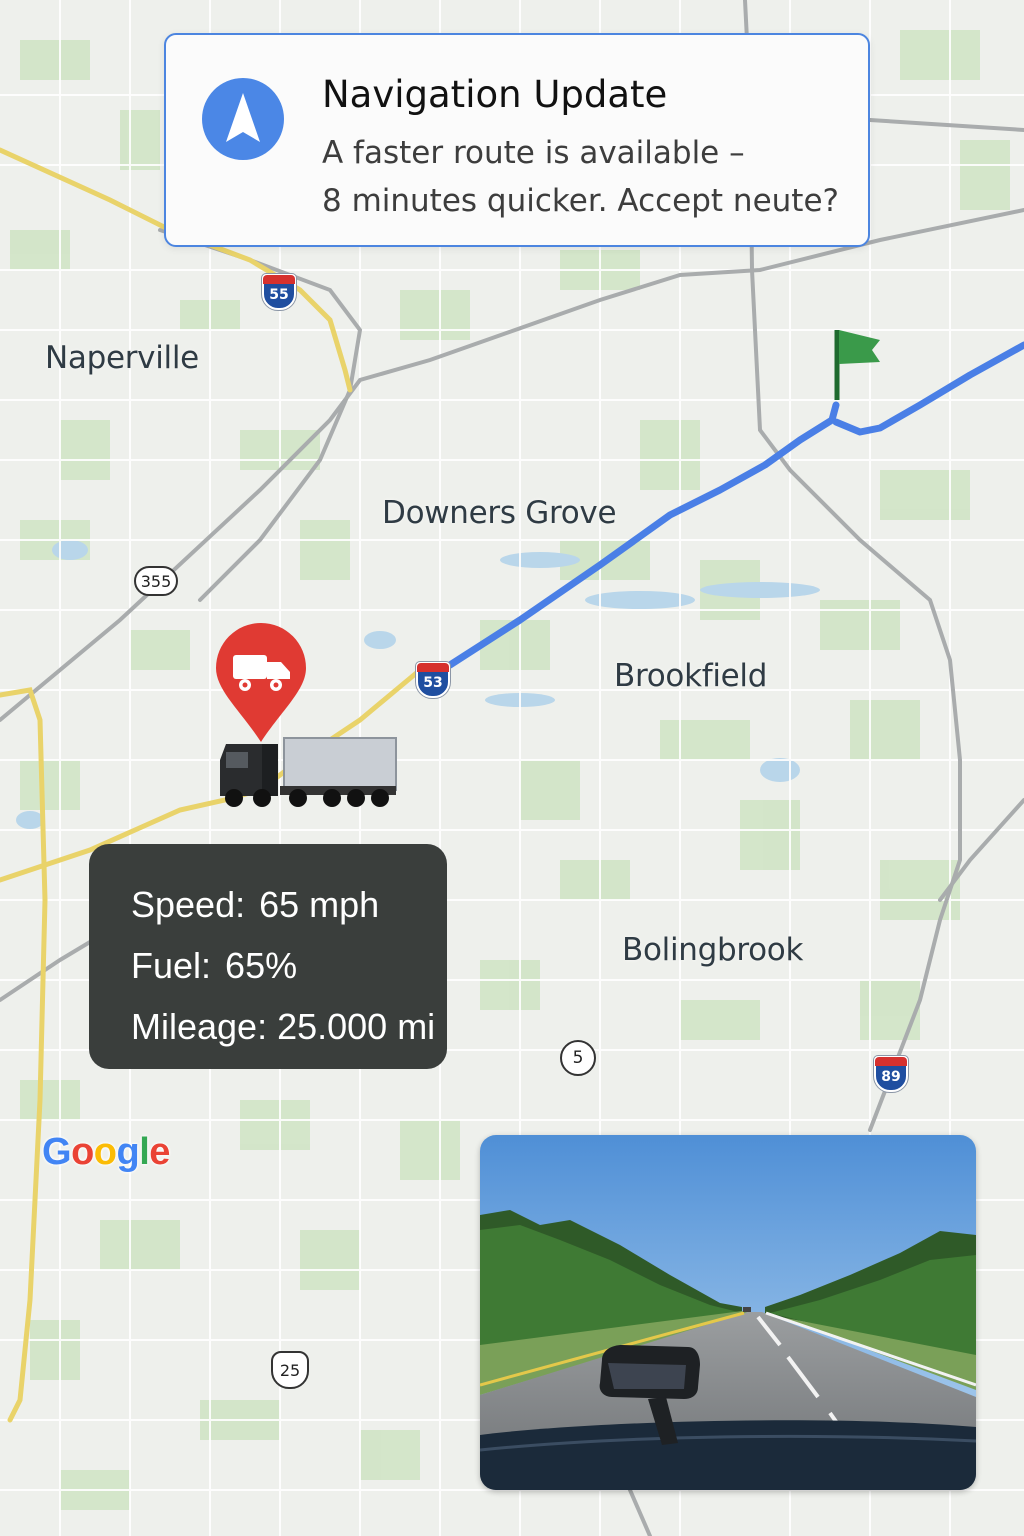  What do you see at coordinates (356, 1026) in the screenshot?
I see `mileage-value: 25.000 mi` at bounding box center [356, 1026].